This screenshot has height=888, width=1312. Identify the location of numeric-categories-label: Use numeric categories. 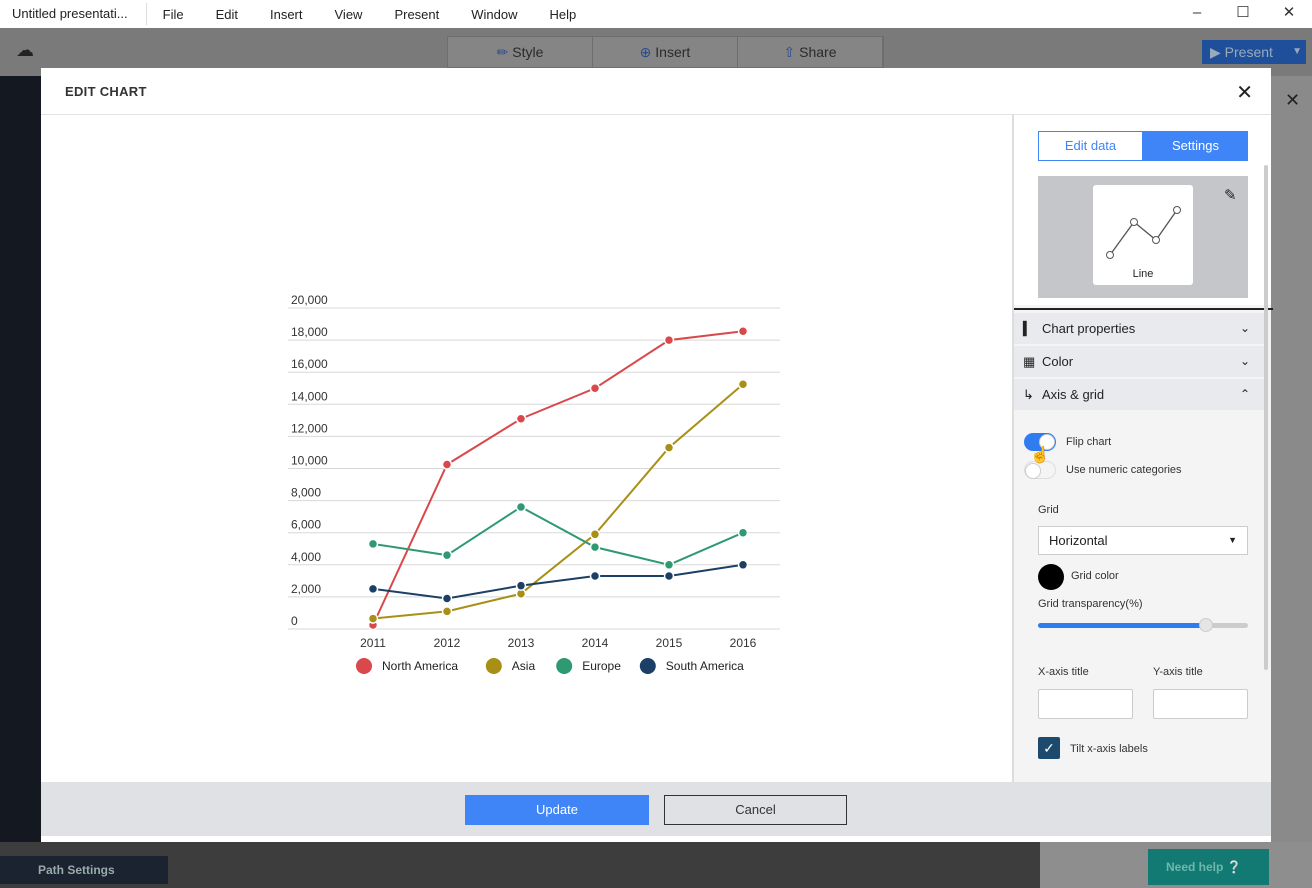
(1124, 470).